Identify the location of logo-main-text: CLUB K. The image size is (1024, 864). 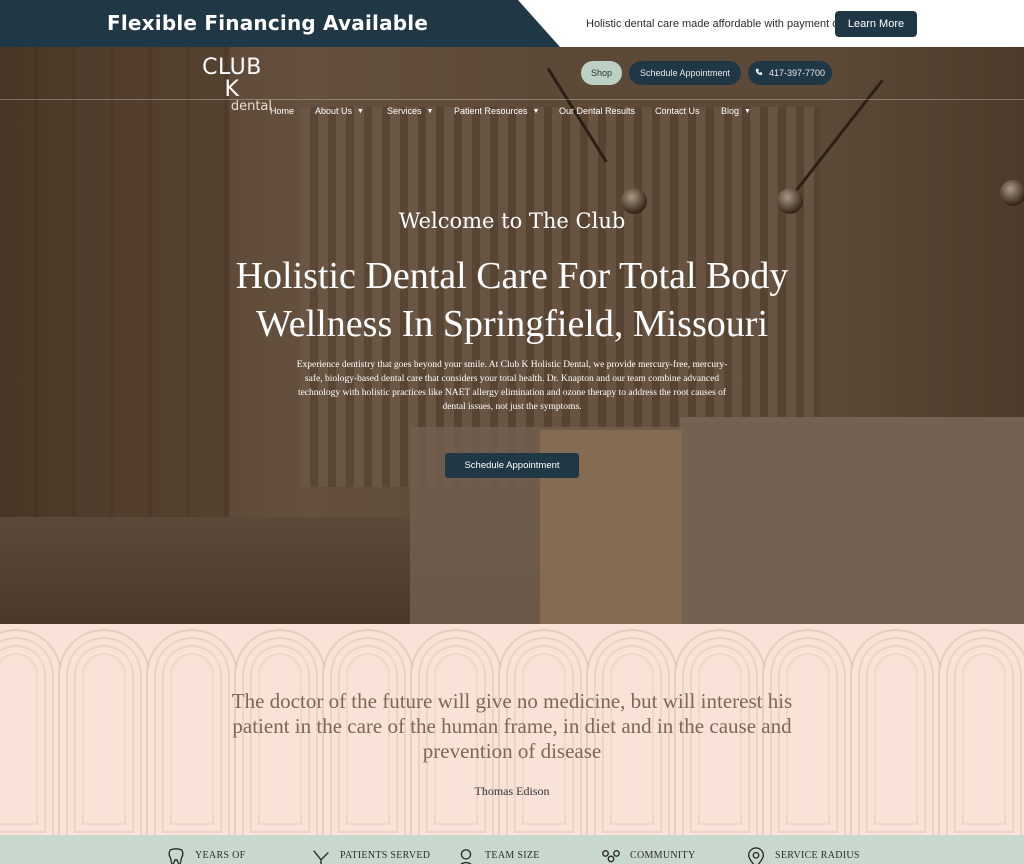
(232, 78).